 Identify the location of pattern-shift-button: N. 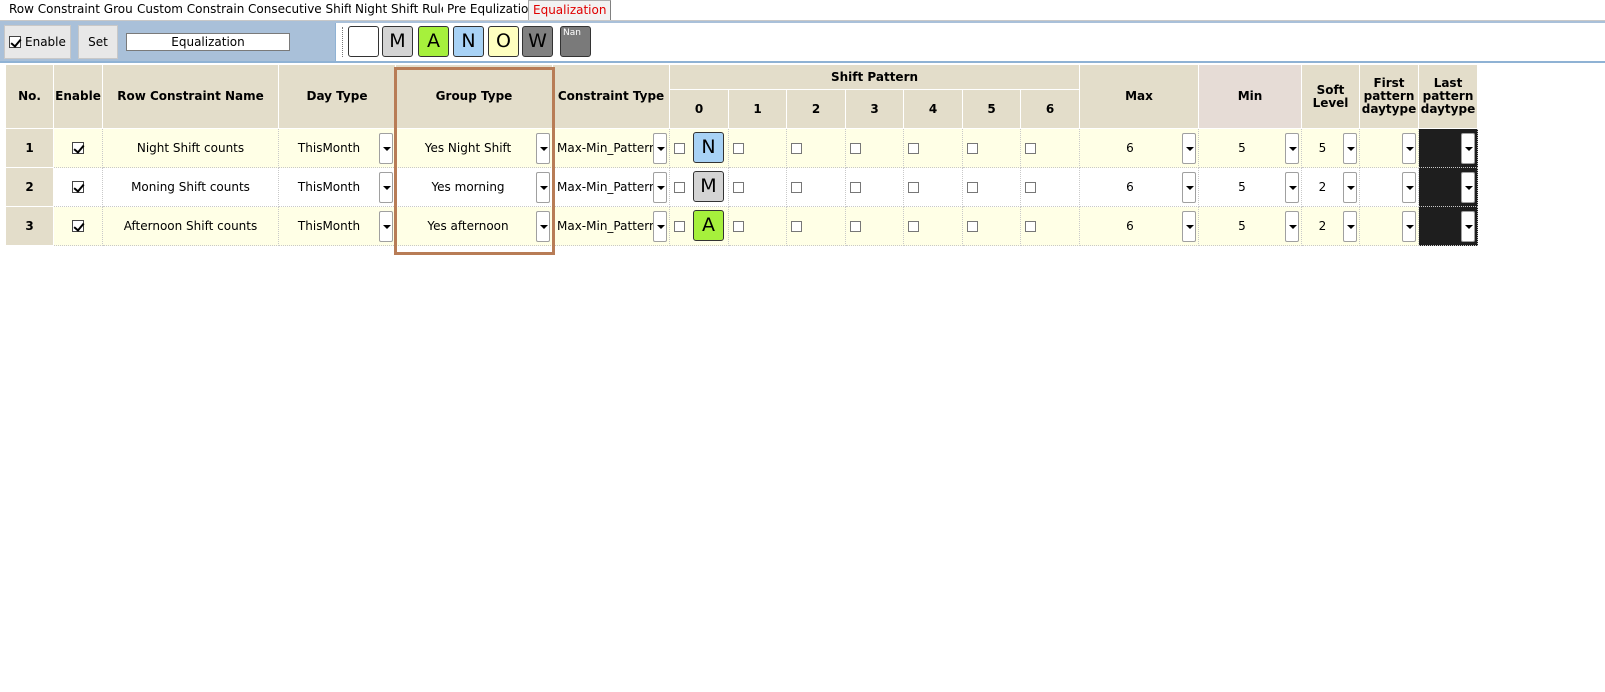
(708, 147).